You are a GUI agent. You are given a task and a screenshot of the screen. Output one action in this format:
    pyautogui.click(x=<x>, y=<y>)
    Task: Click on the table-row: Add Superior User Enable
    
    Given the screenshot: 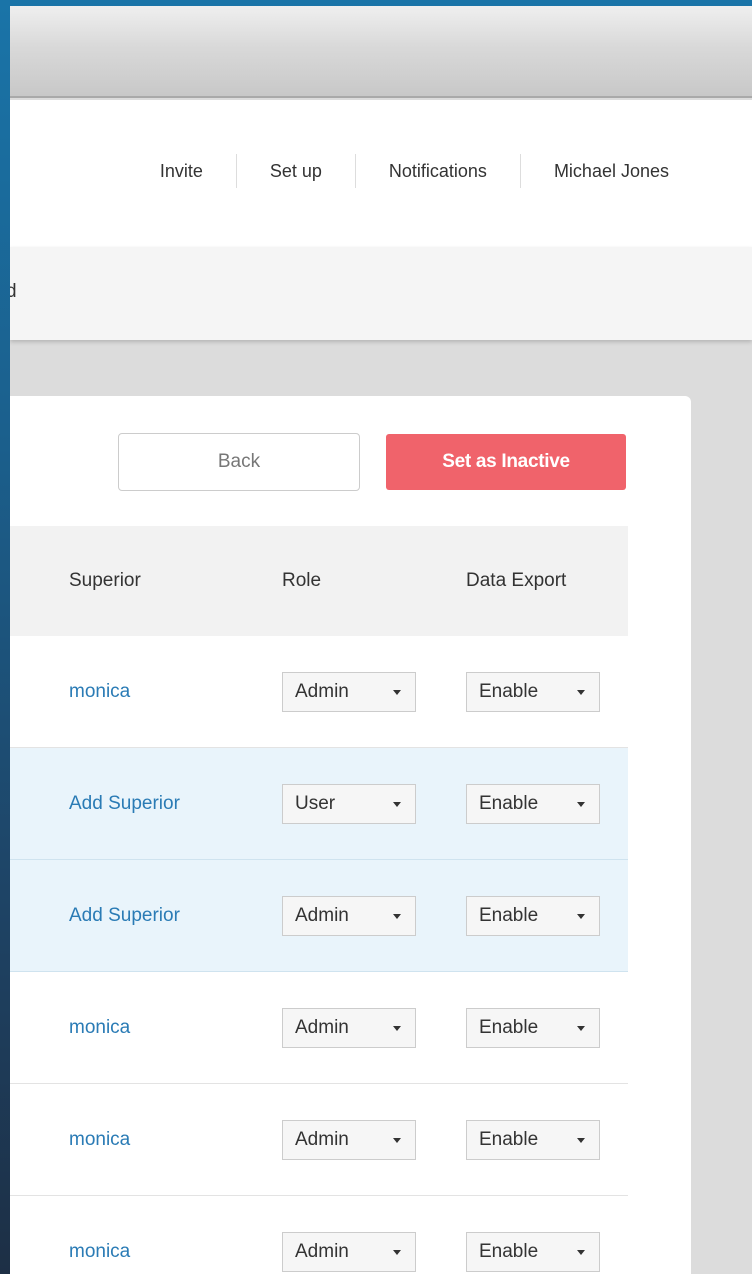 What is the action you would take?
    pyautogui.click(x=319, y=804)
    